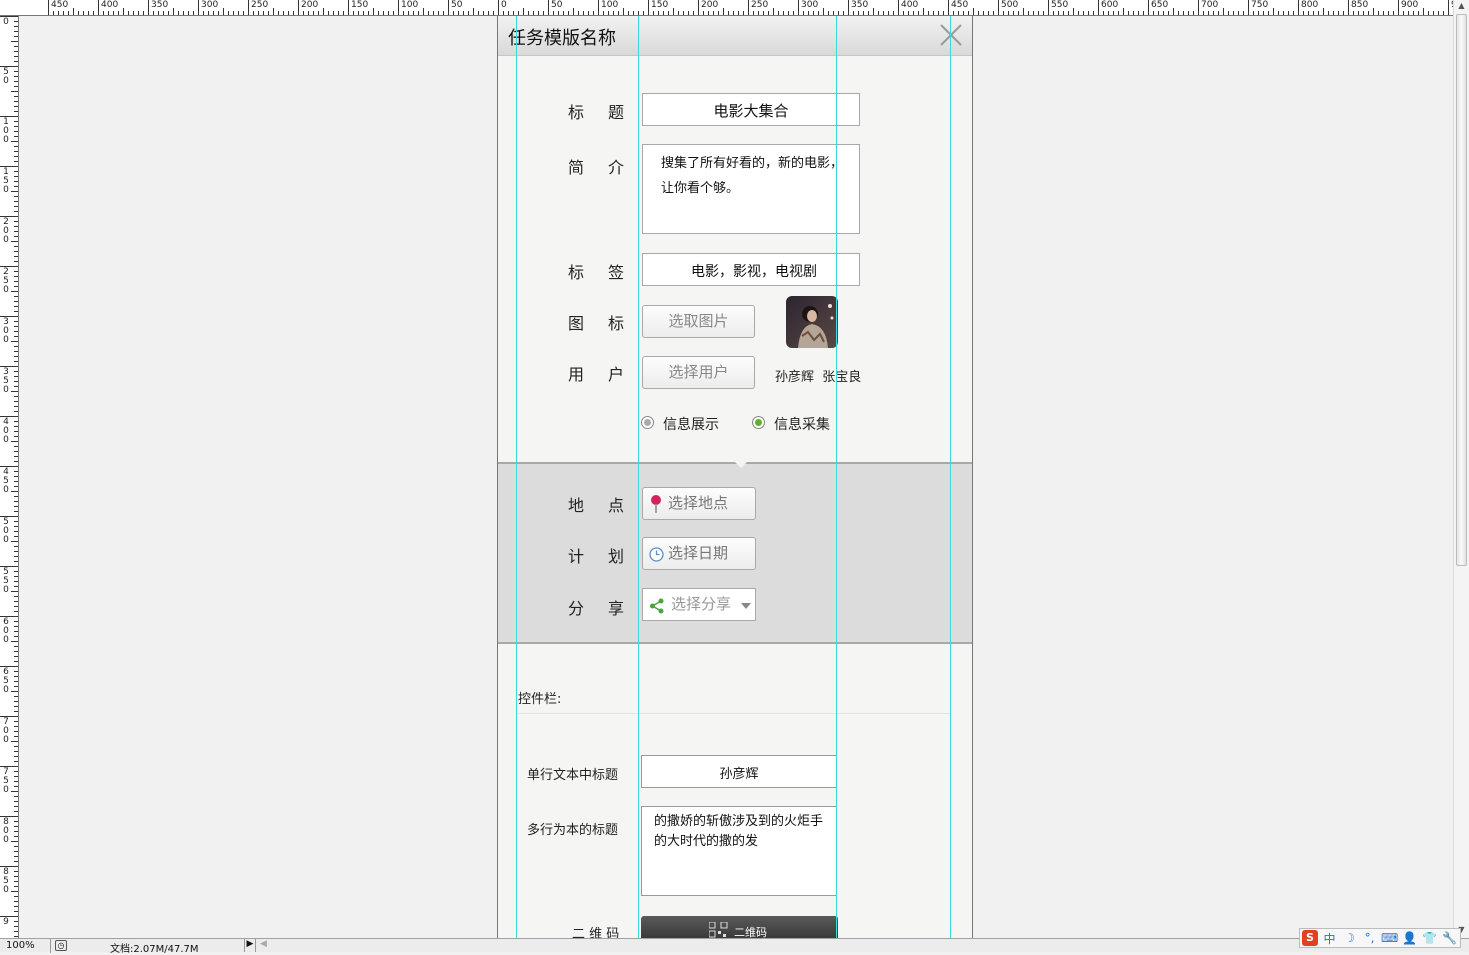  What do you see at coordinates (154, 947) in the screenshot?
I see `document-size-info: 文档:2.07M/47.7M` at bounding box center [154, 947].